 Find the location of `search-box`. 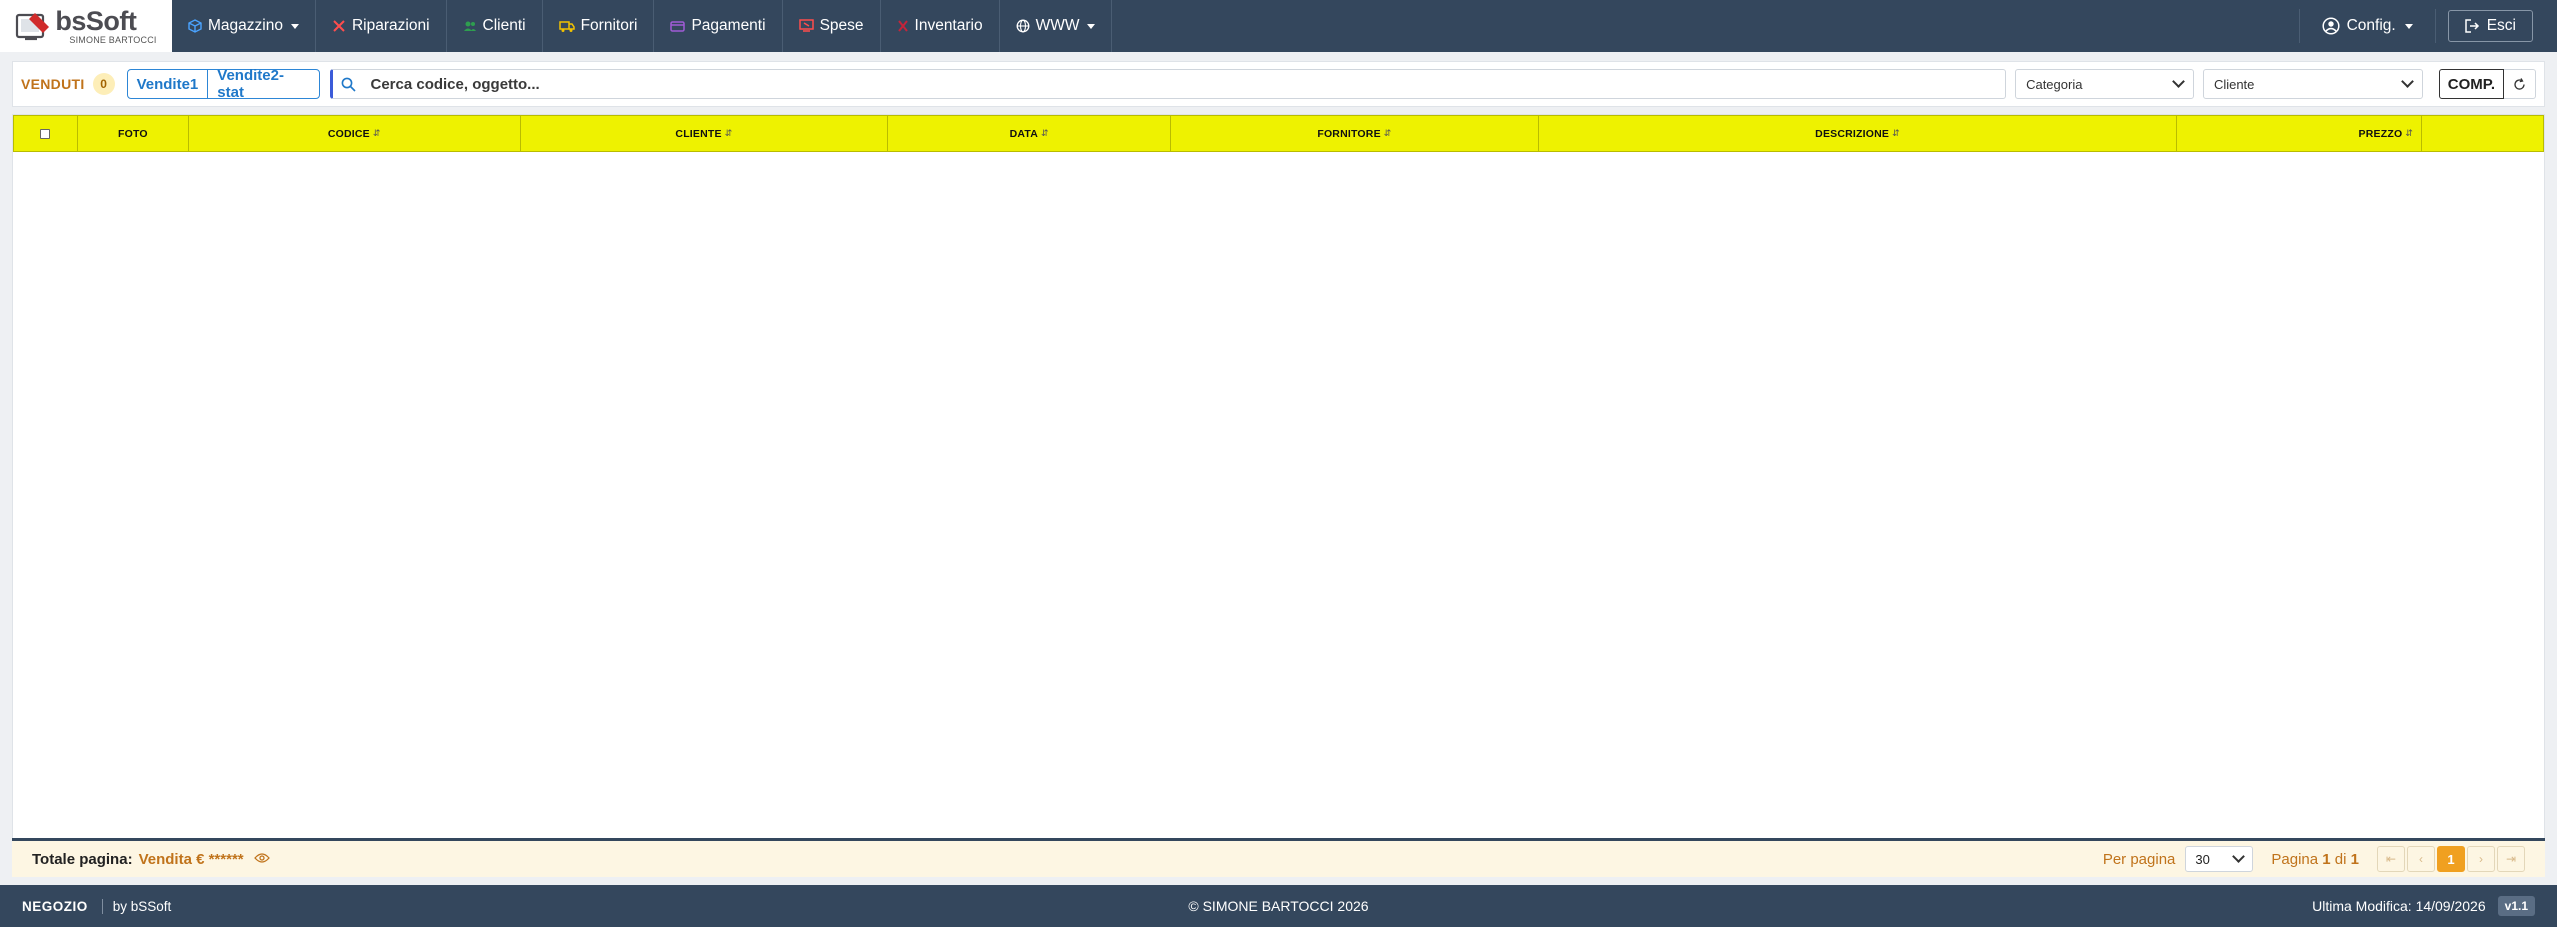

search-box is located at coordinates (1168, 84).